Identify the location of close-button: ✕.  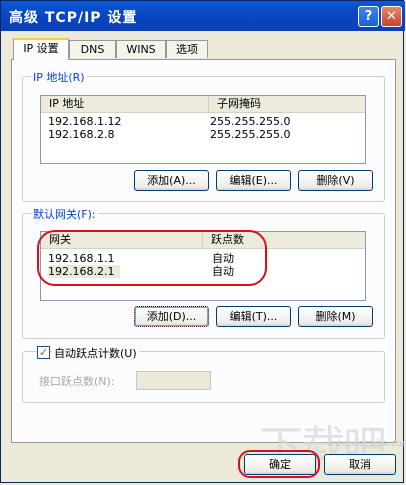
(391, 16).